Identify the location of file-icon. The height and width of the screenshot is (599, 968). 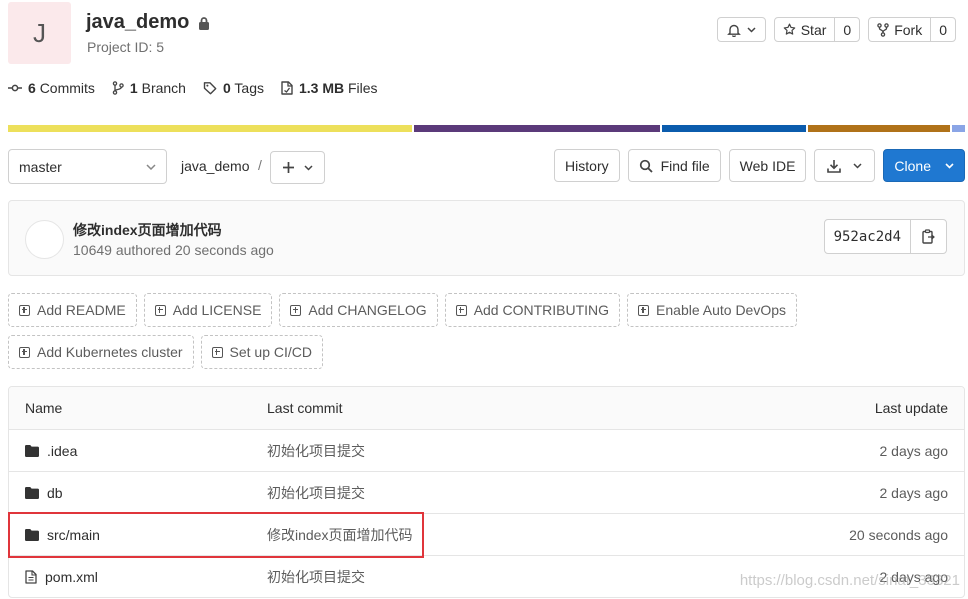
(287, 88).